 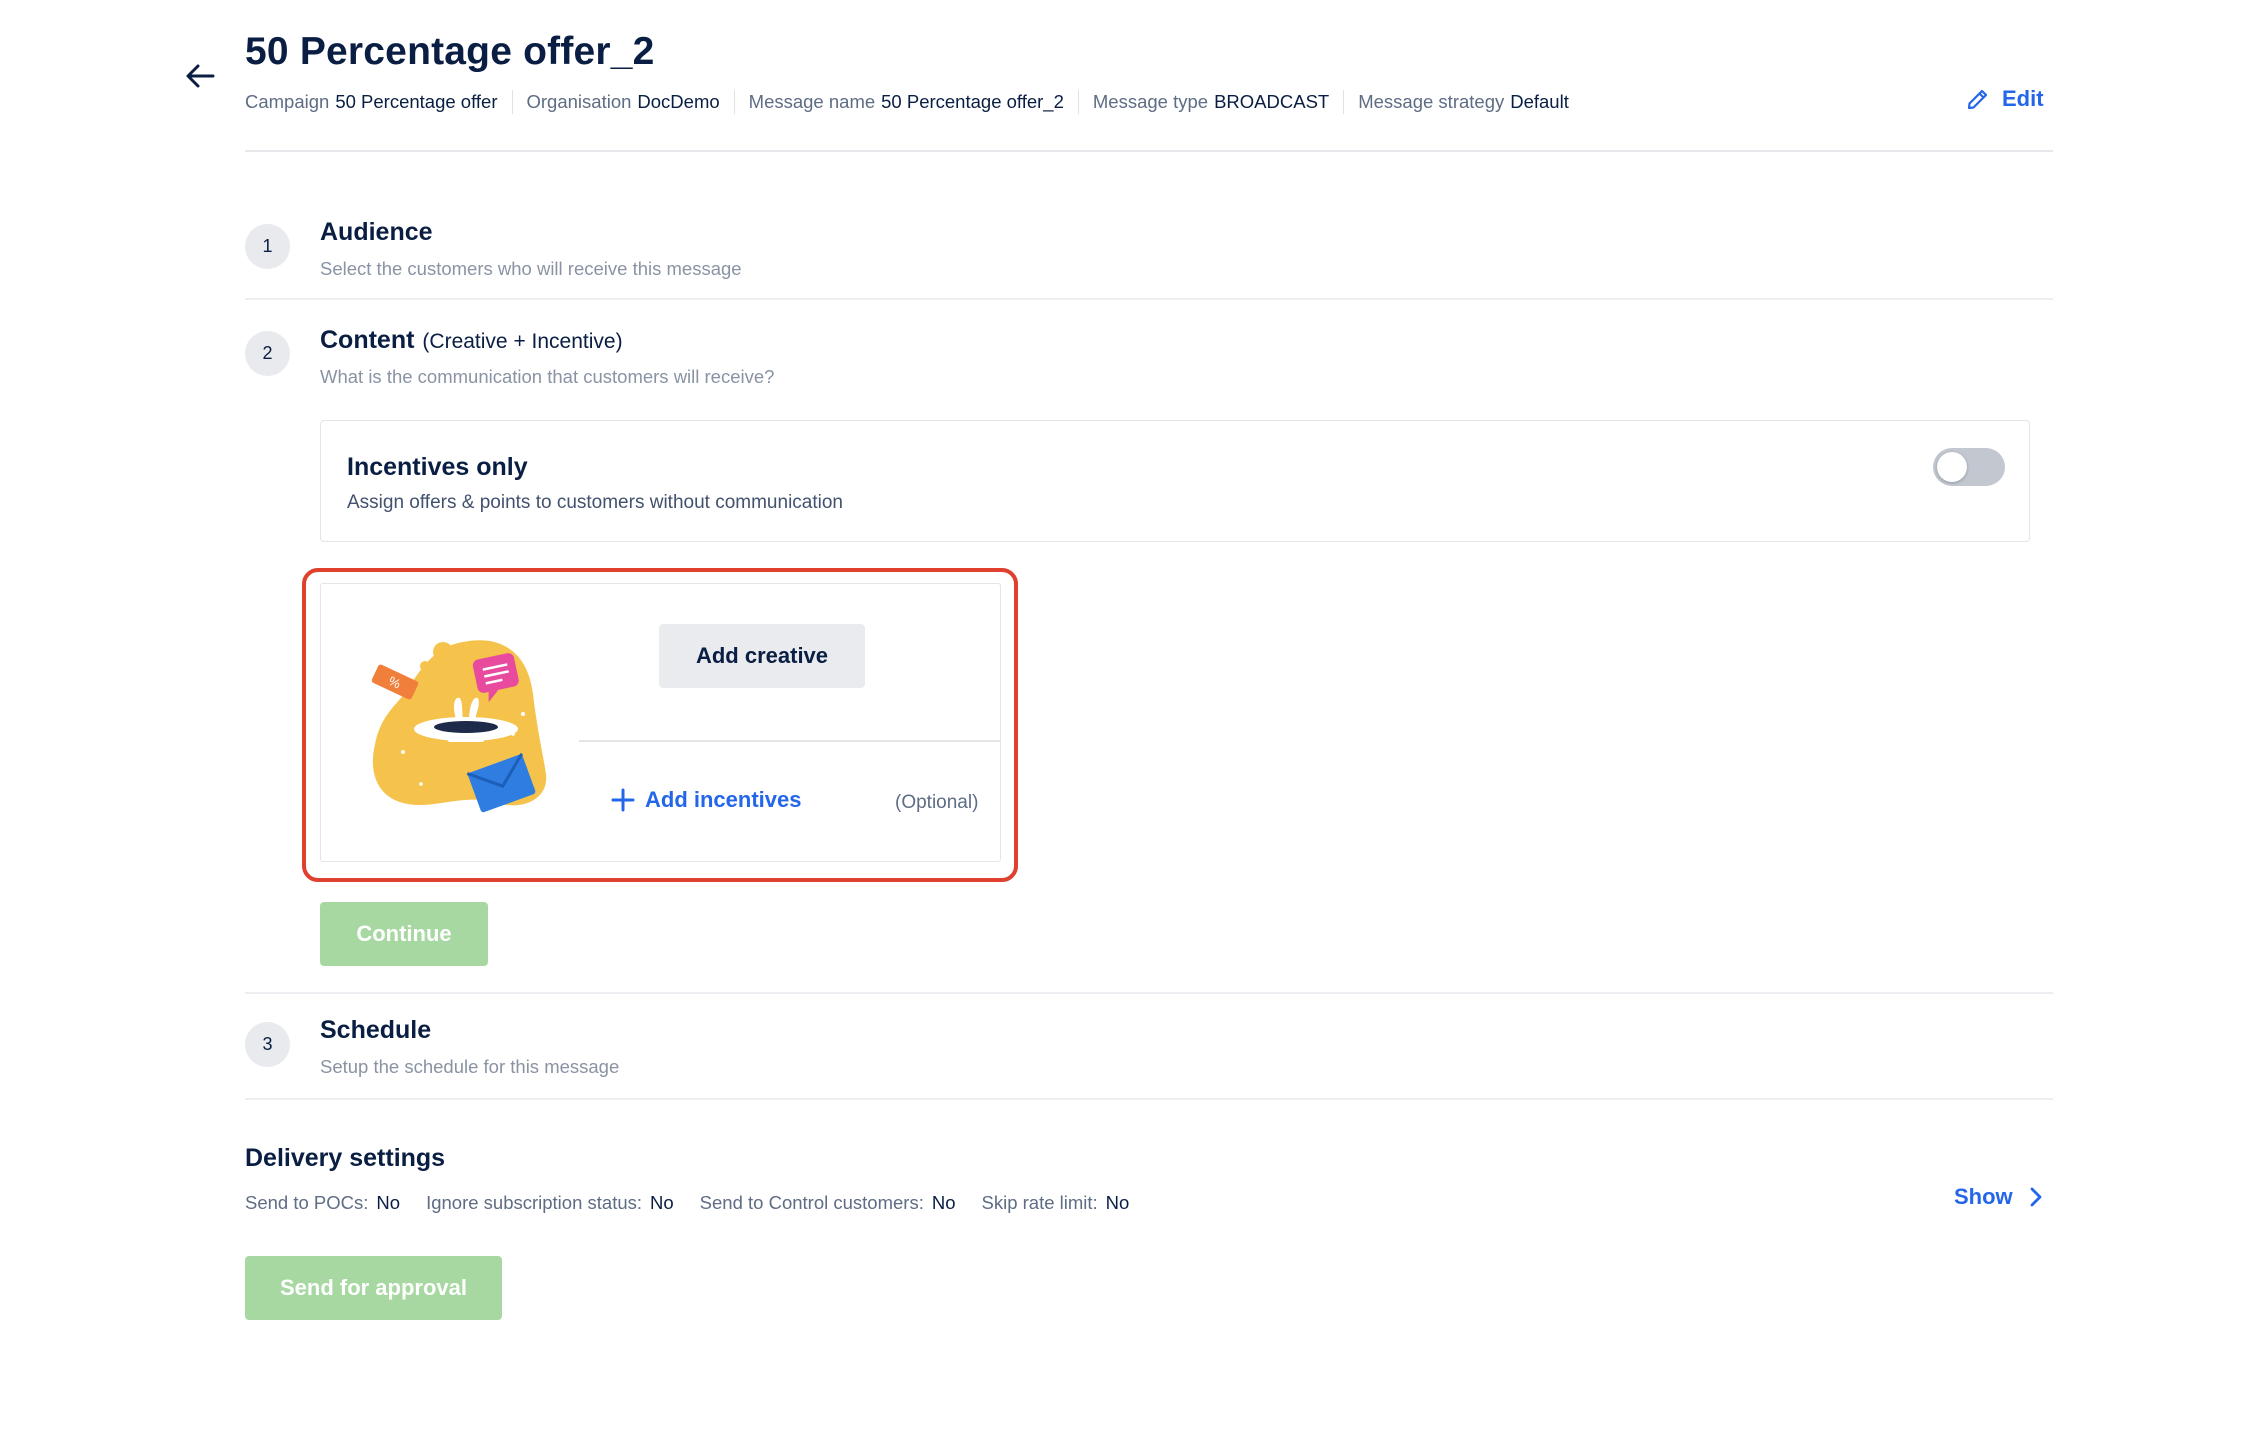 What do you see at coordinates (376, 232) in the screenshot?
I see `step-title-audience: Audience` at bounding box center [376, 232].